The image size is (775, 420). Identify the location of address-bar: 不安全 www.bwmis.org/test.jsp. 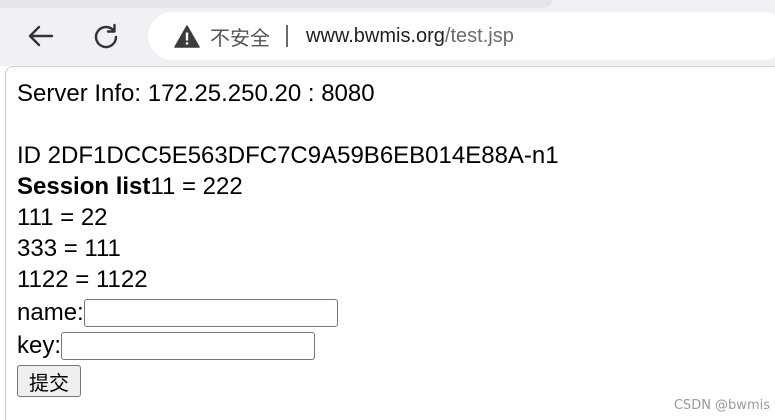
(461, 36).